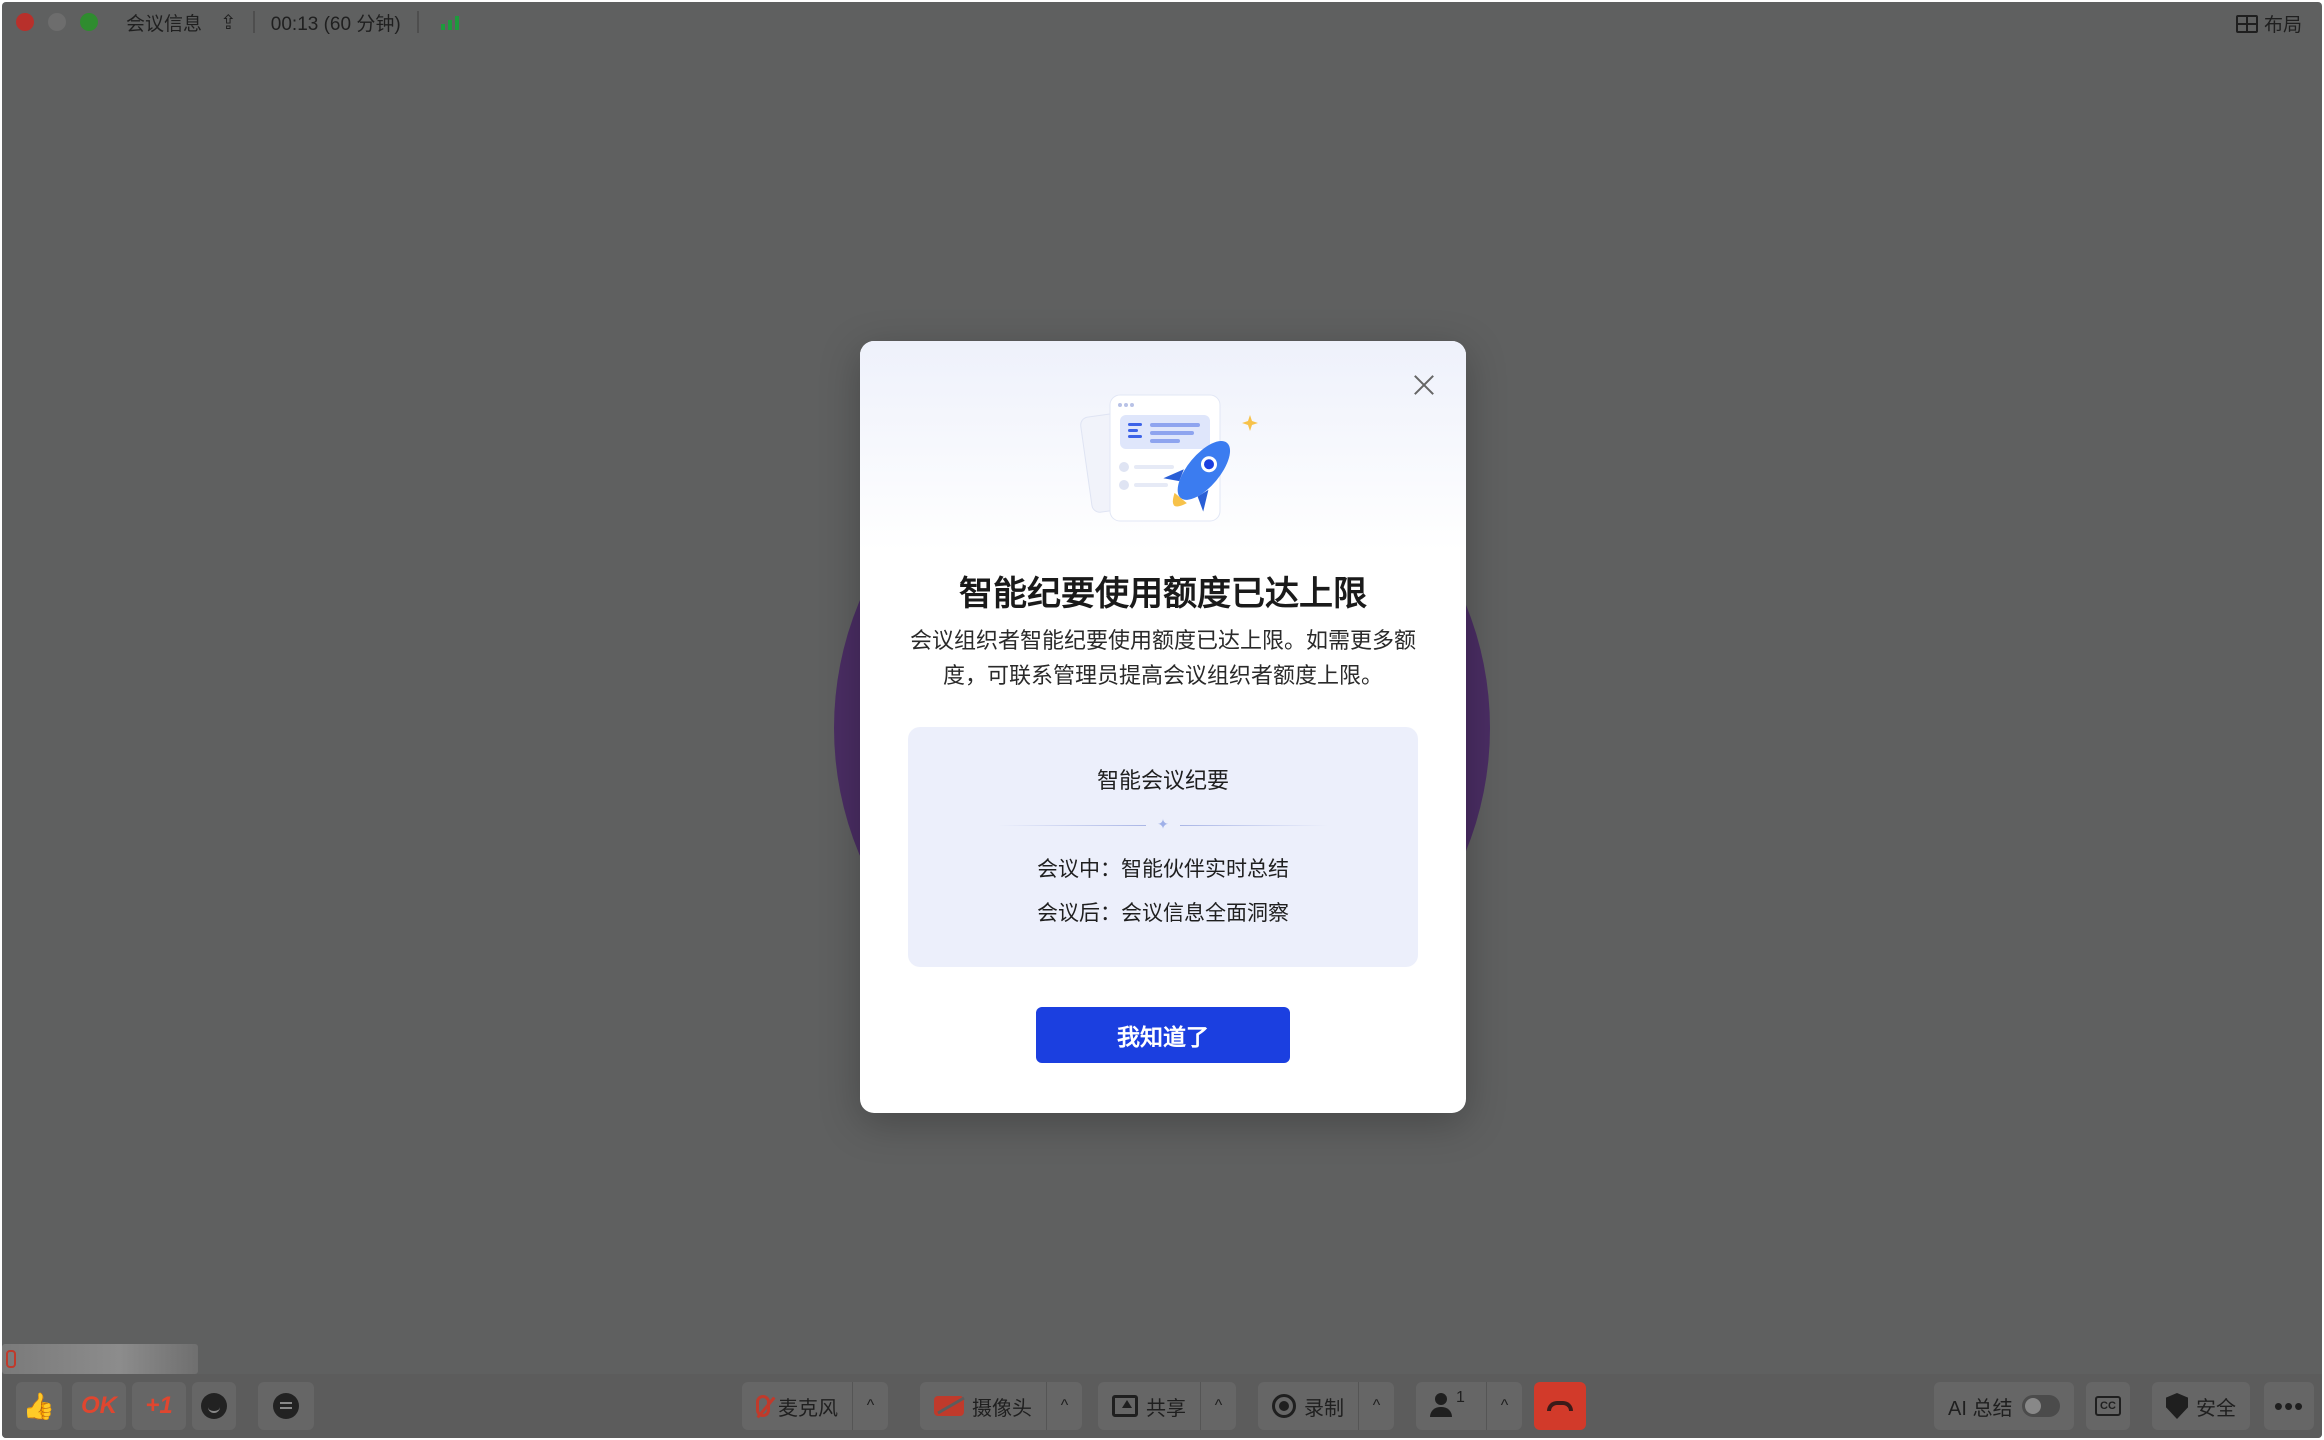  Describe the element at coordinates (1443, 1406) in the screenshot. I see `participants-icon` at that location.